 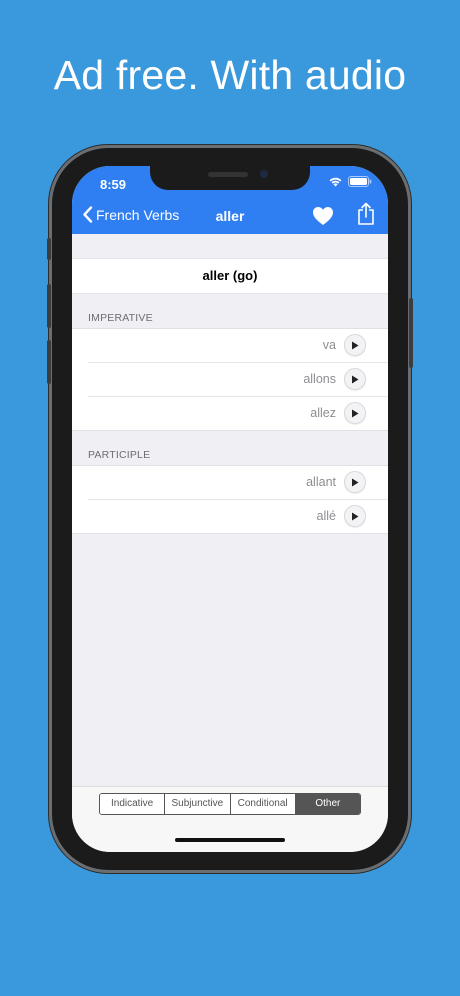 I want to click on tab-other: Other, so click(x=327, y=804).